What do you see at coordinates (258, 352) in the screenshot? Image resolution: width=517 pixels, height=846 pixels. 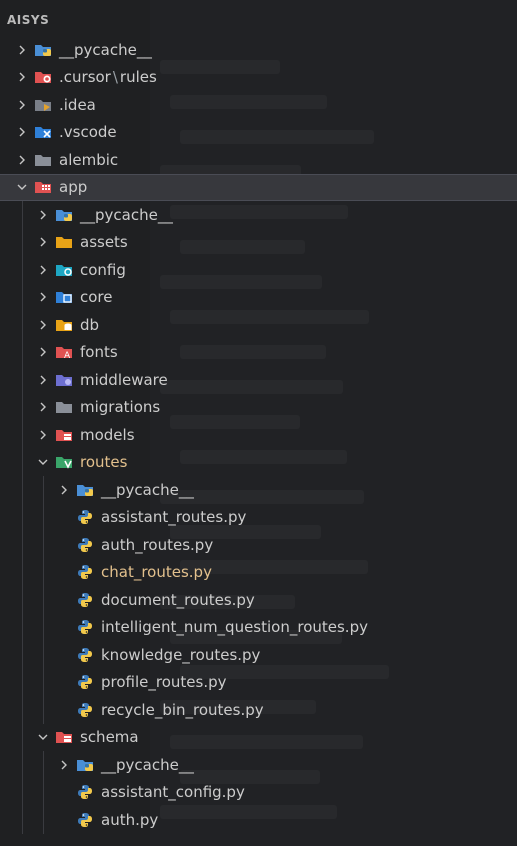 I see `tree-folder-row: Afonts` at bounding box center [258, 352].